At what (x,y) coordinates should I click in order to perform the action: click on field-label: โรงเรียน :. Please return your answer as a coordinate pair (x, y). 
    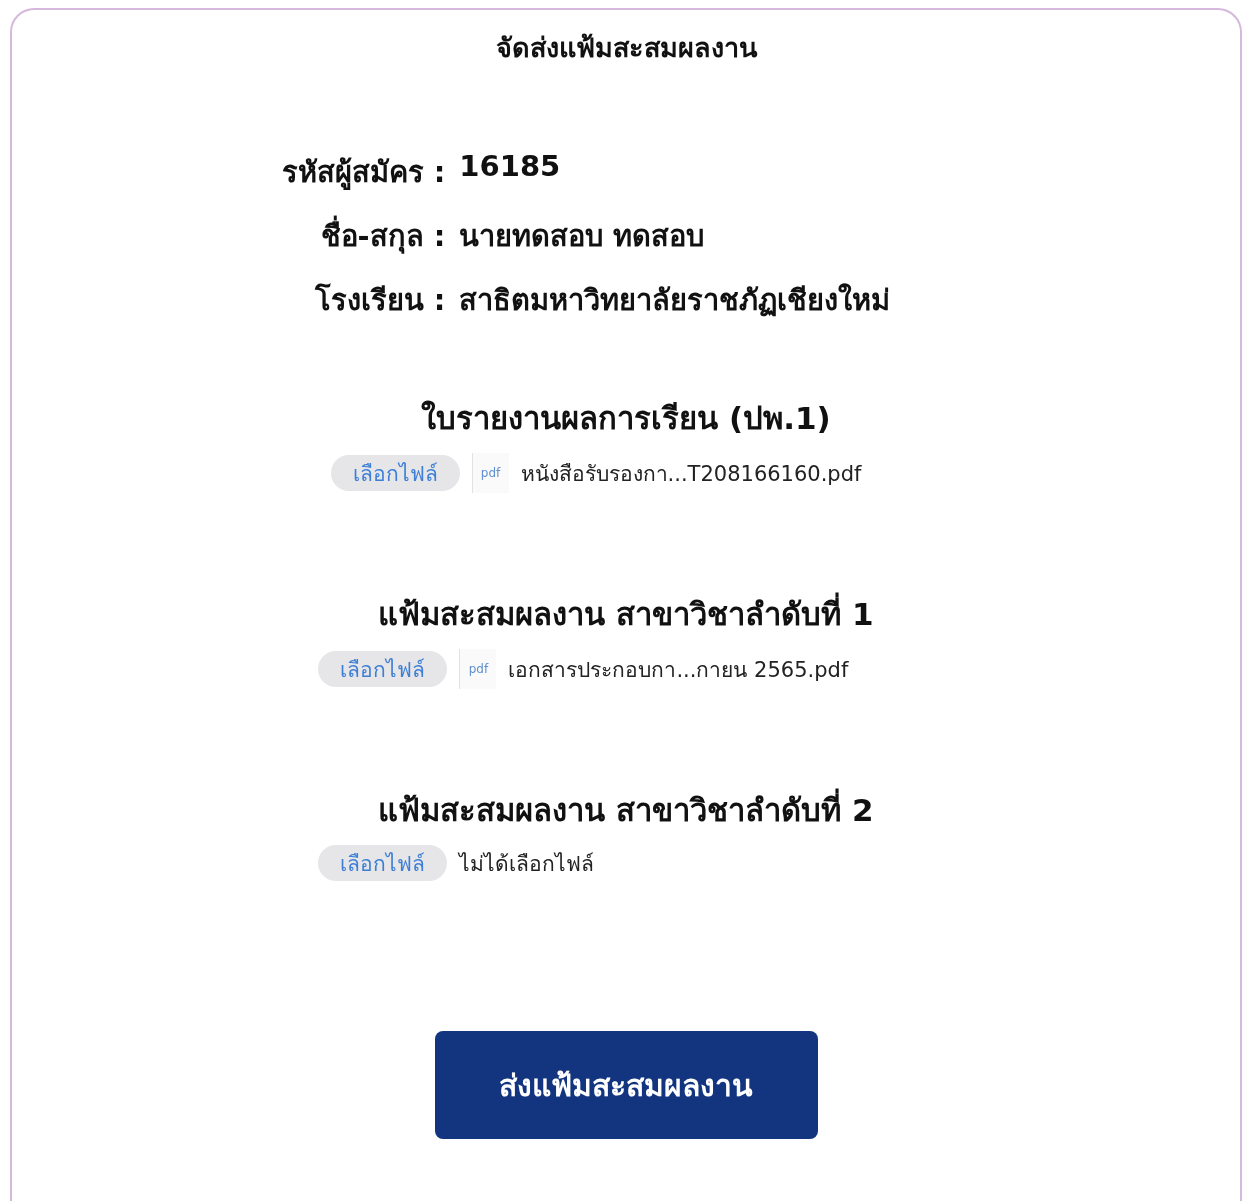
    Looking at the image, I should click on (379, 300).